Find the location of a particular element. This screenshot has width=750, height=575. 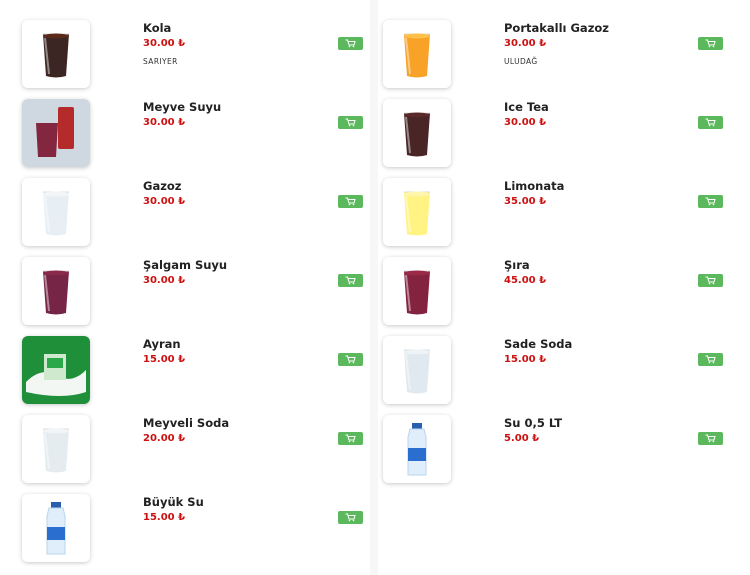

sira-glass-icon is located at coordinates (417, 291).